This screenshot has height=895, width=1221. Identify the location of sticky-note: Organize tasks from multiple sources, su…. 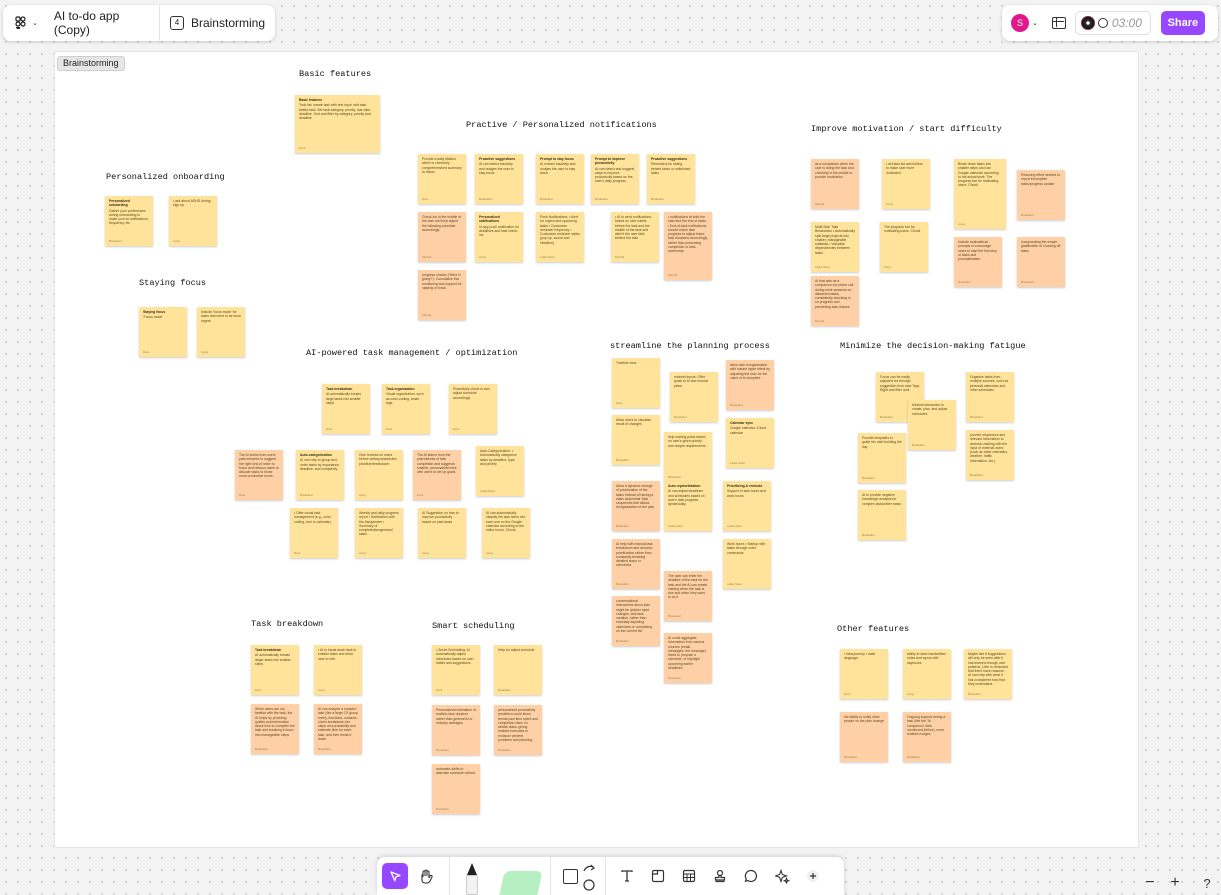
(990, 397).